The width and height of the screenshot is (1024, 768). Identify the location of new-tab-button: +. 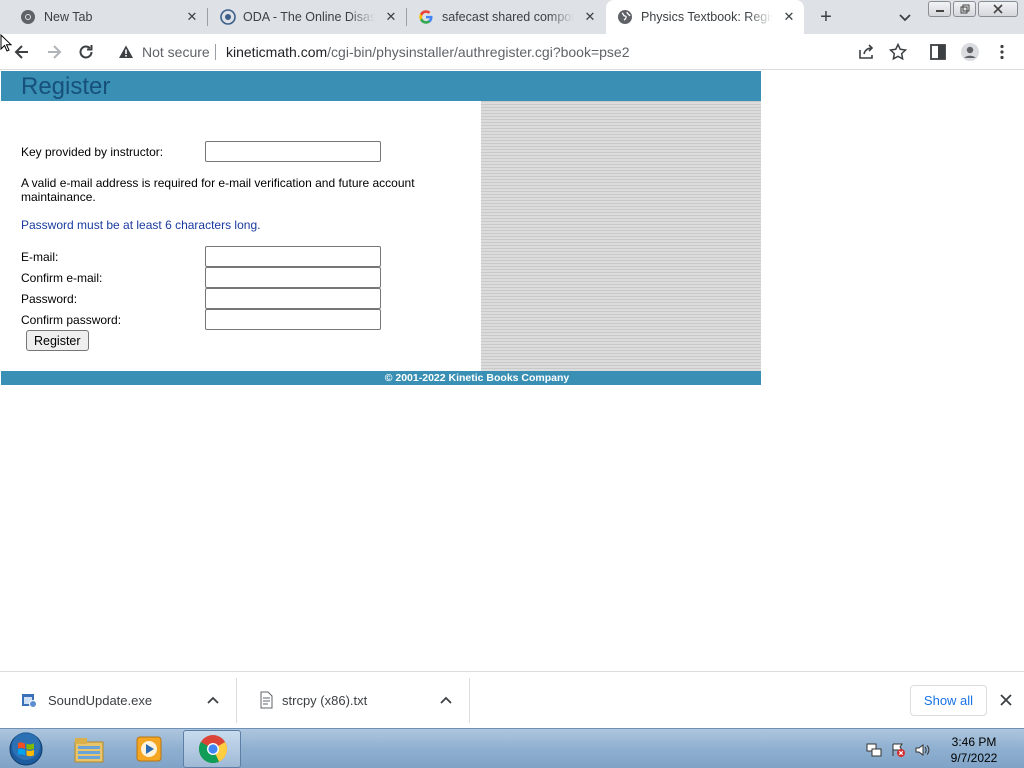
(826, 17).